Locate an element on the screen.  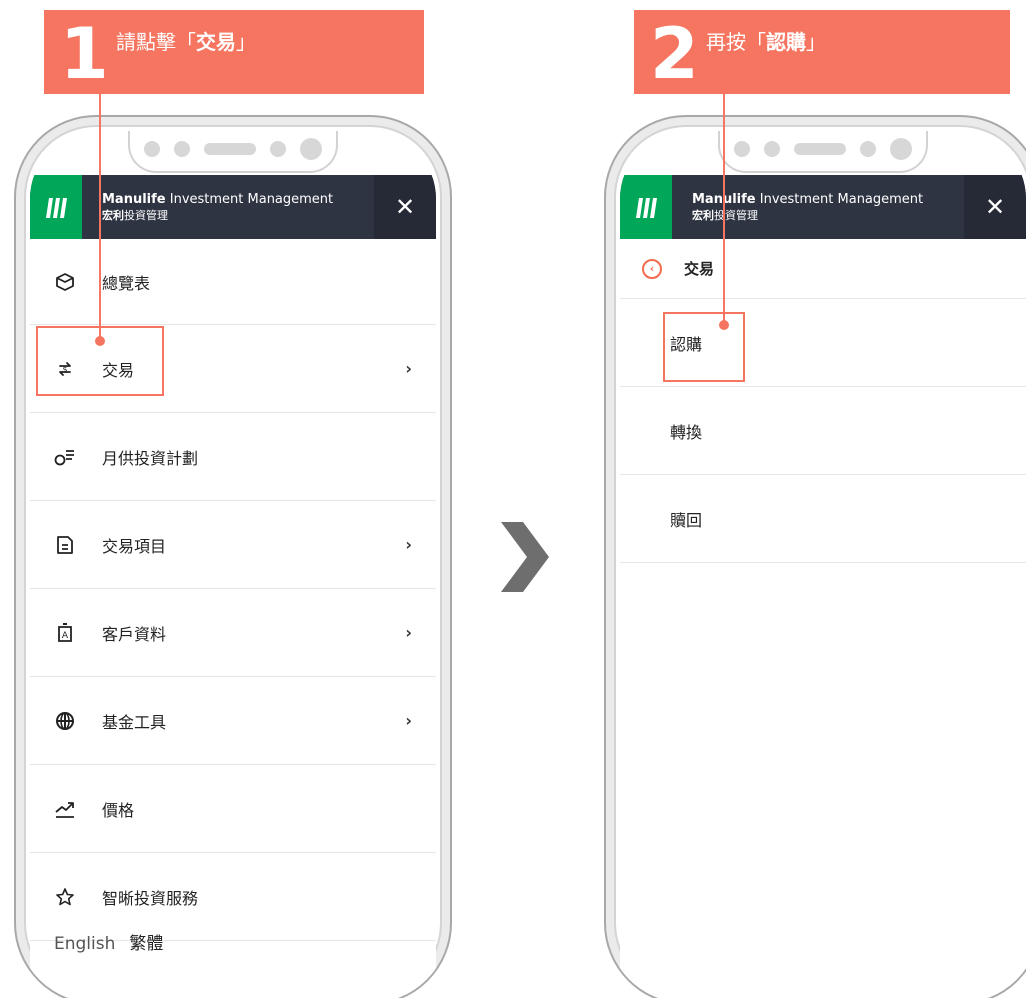
step-2-banner: 2 再按「認購」 is located at coordinates (822, 52).